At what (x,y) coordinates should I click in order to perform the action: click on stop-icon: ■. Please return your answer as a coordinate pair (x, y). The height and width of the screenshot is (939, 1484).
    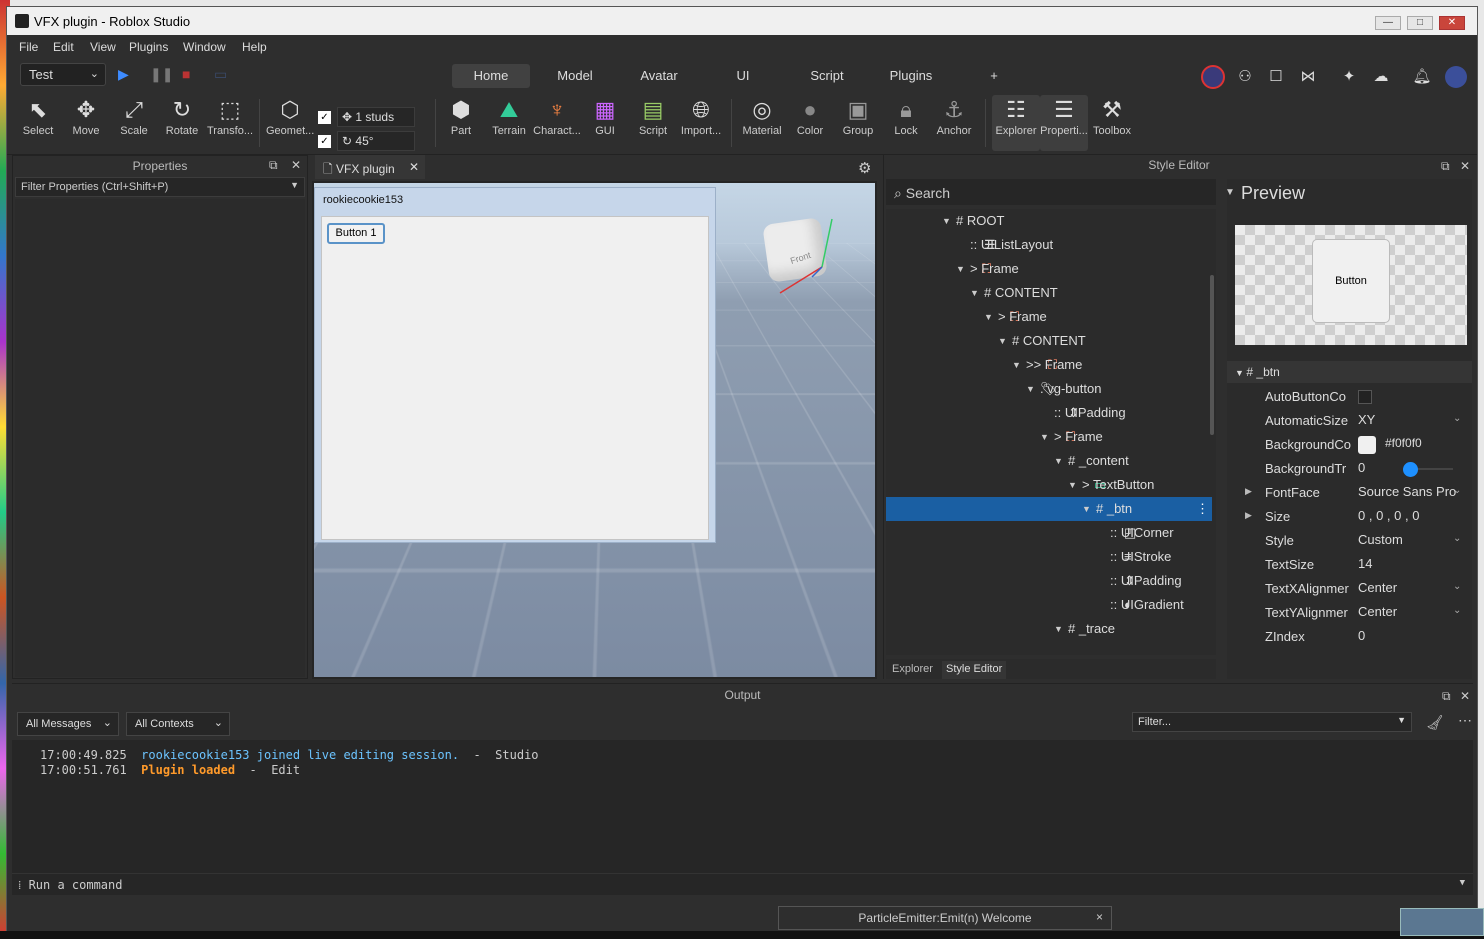
    Looking at the image, I should click on (186, 74).